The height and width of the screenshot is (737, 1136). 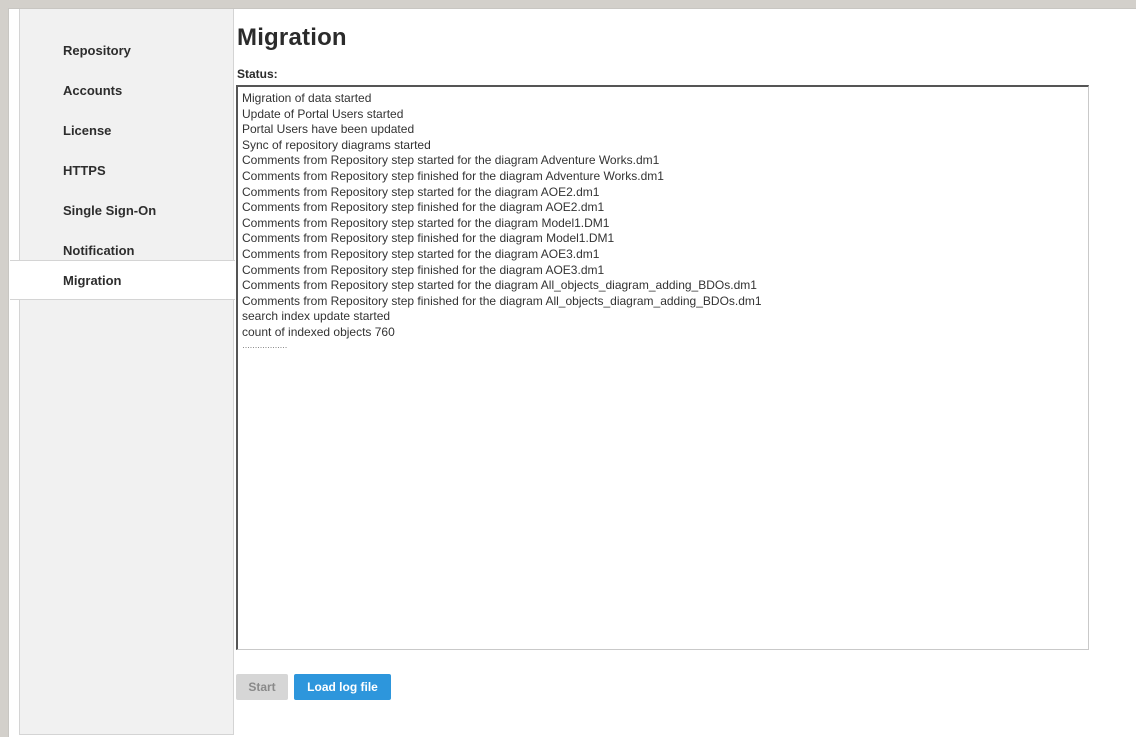 What do you see at coordinates (292, 37) in the screenshot?
I see `page-title: Migration` at bounding box center [292, 37].